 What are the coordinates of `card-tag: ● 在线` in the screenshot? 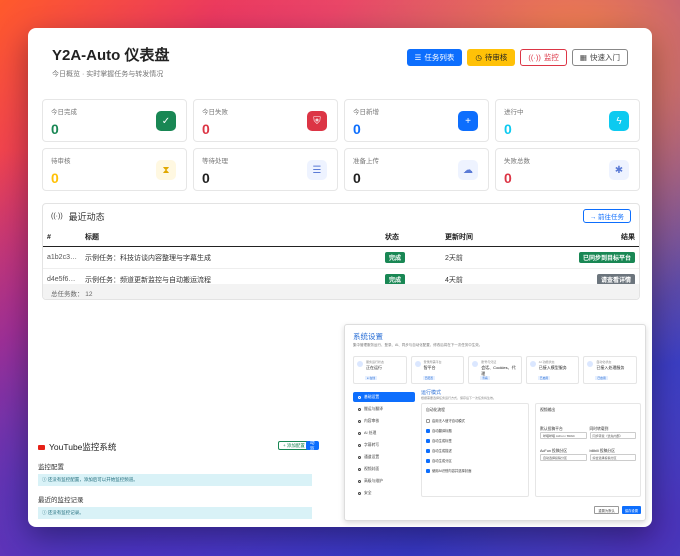 It's located at (371, 378).